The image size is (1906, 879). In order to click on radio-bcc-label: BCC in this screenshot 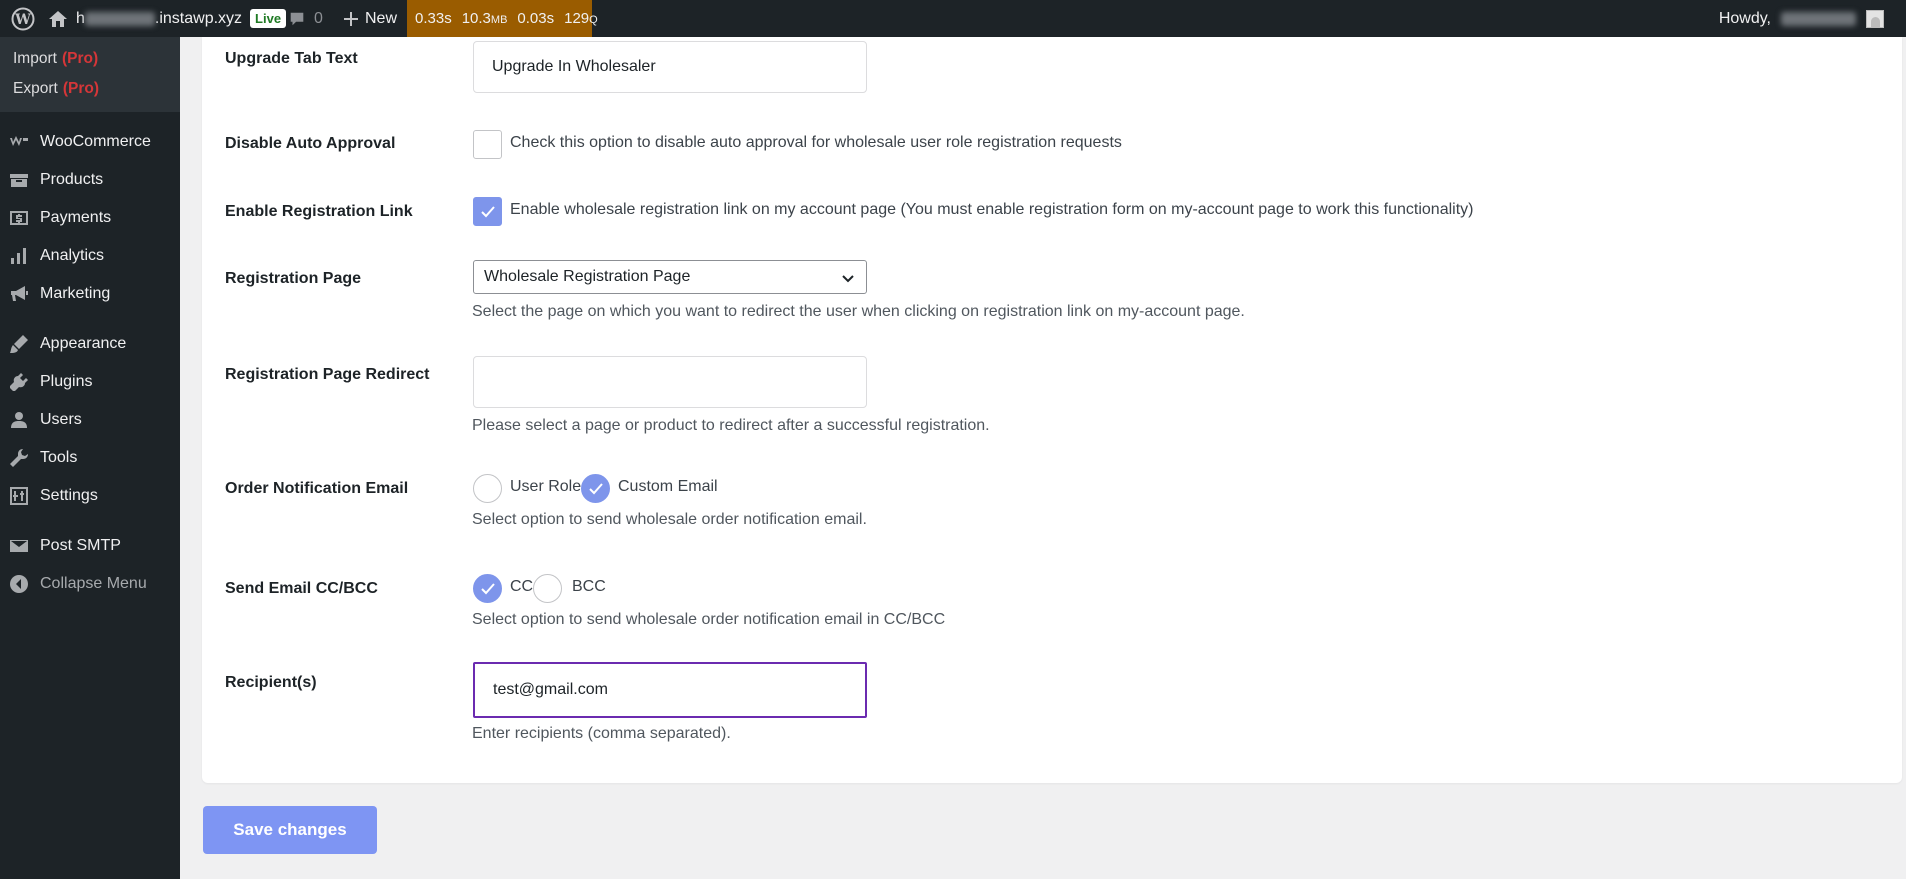, I will do `click(589, 586)`.